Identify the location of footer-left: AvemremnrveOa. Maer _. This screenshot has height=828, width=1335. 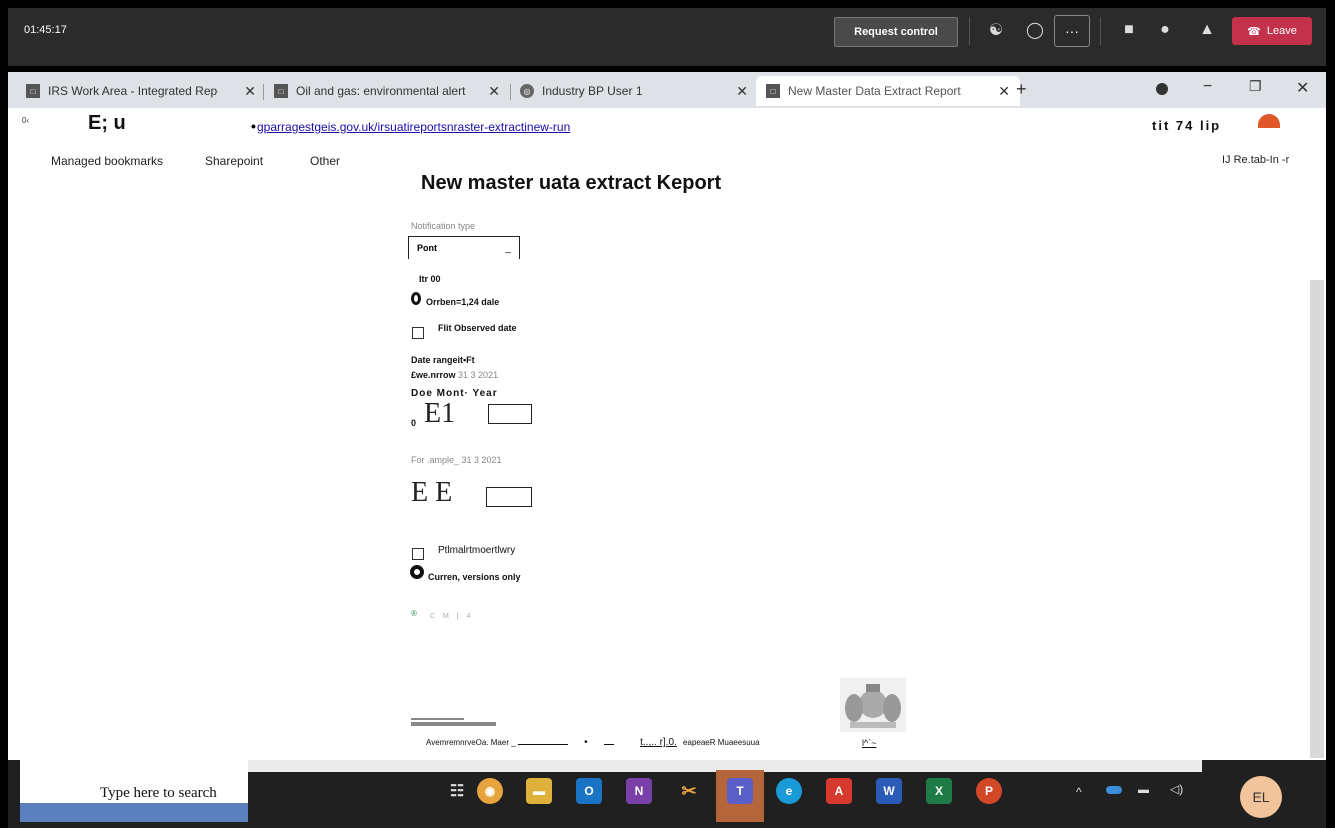
(471, 742).